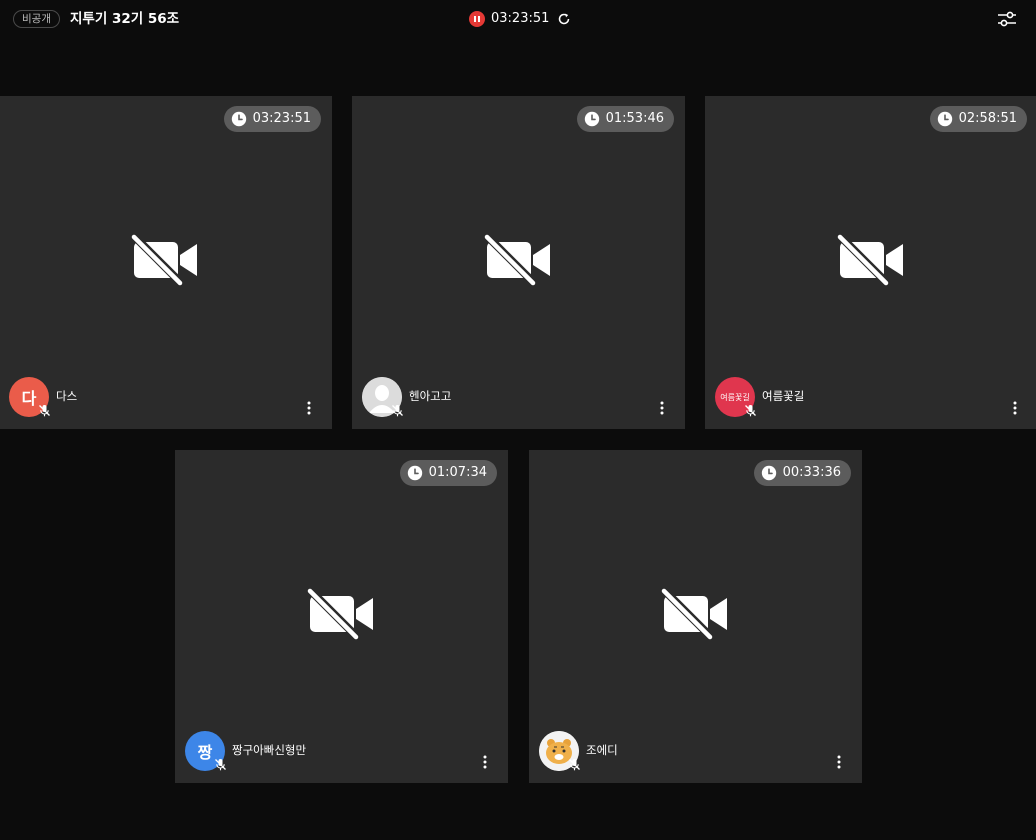 The image size is (1036, 840). What do you see at coordinates (735, 397) in the screenshot?
I see `avatar-image-text: 여름꽃길` at bounding box center [735, 397].